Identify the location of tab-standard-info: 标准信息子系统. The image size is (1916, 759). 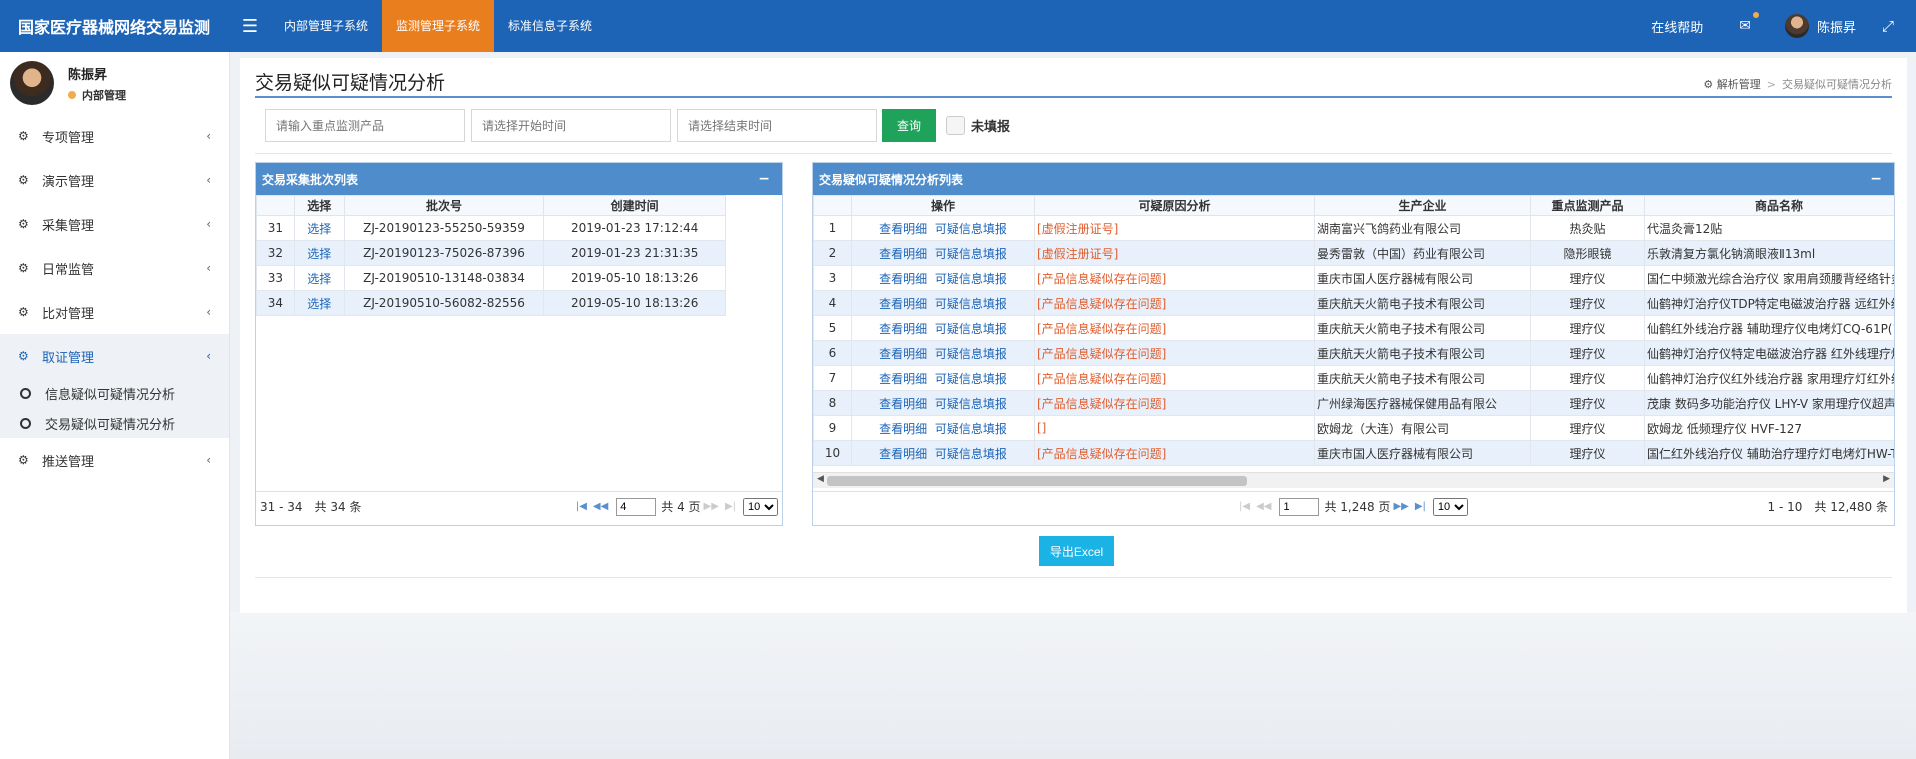
(550, 26).